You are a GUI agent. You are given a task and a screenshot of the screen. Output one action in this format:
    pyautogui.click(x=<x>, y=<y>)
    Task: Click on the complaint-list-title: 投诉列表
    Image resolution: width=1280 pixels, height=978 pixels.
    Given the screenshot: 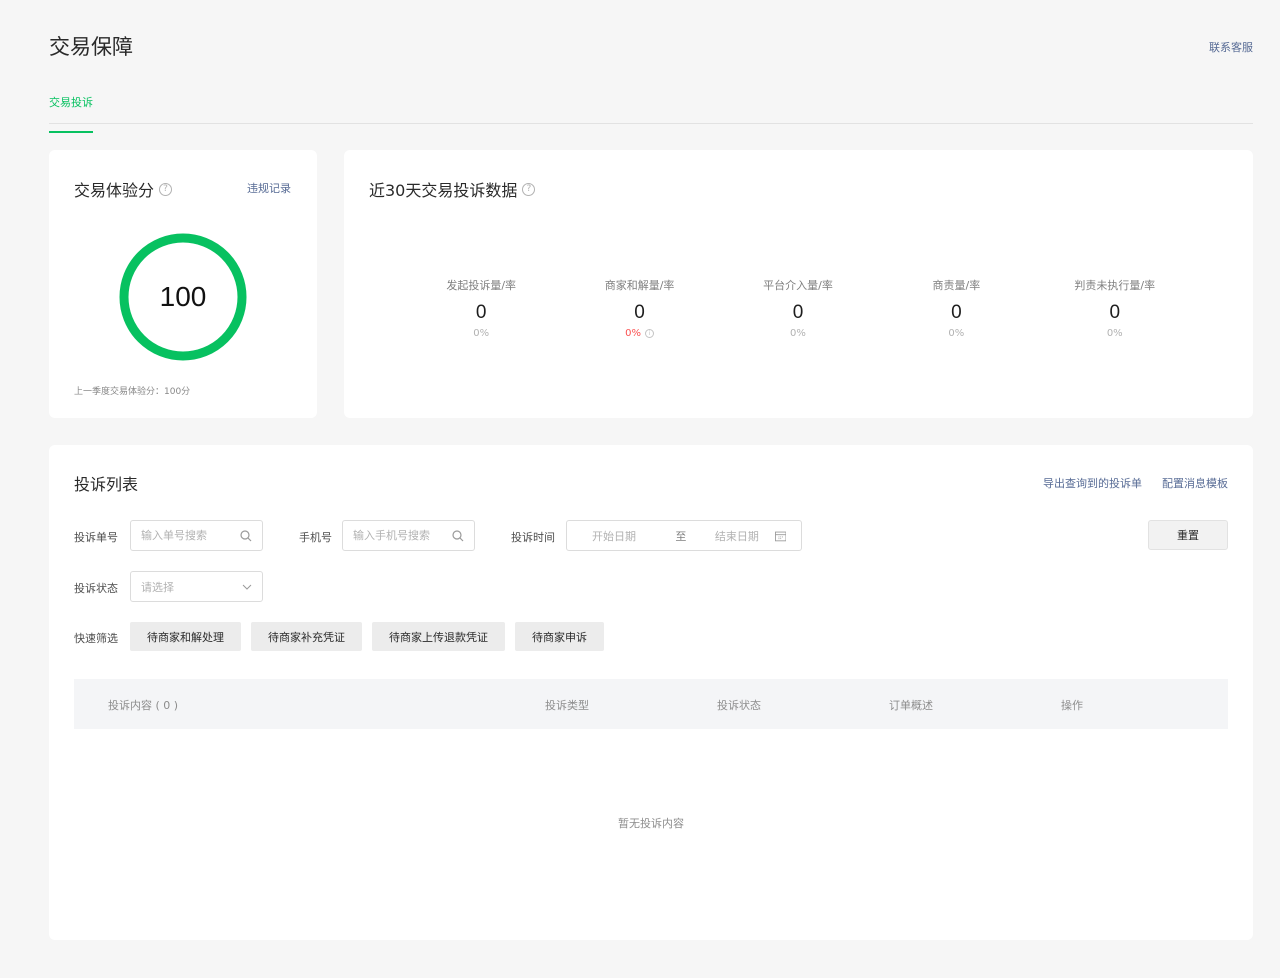 What is the action you would take?
    pyautogui.click(x=106, y=484)
    